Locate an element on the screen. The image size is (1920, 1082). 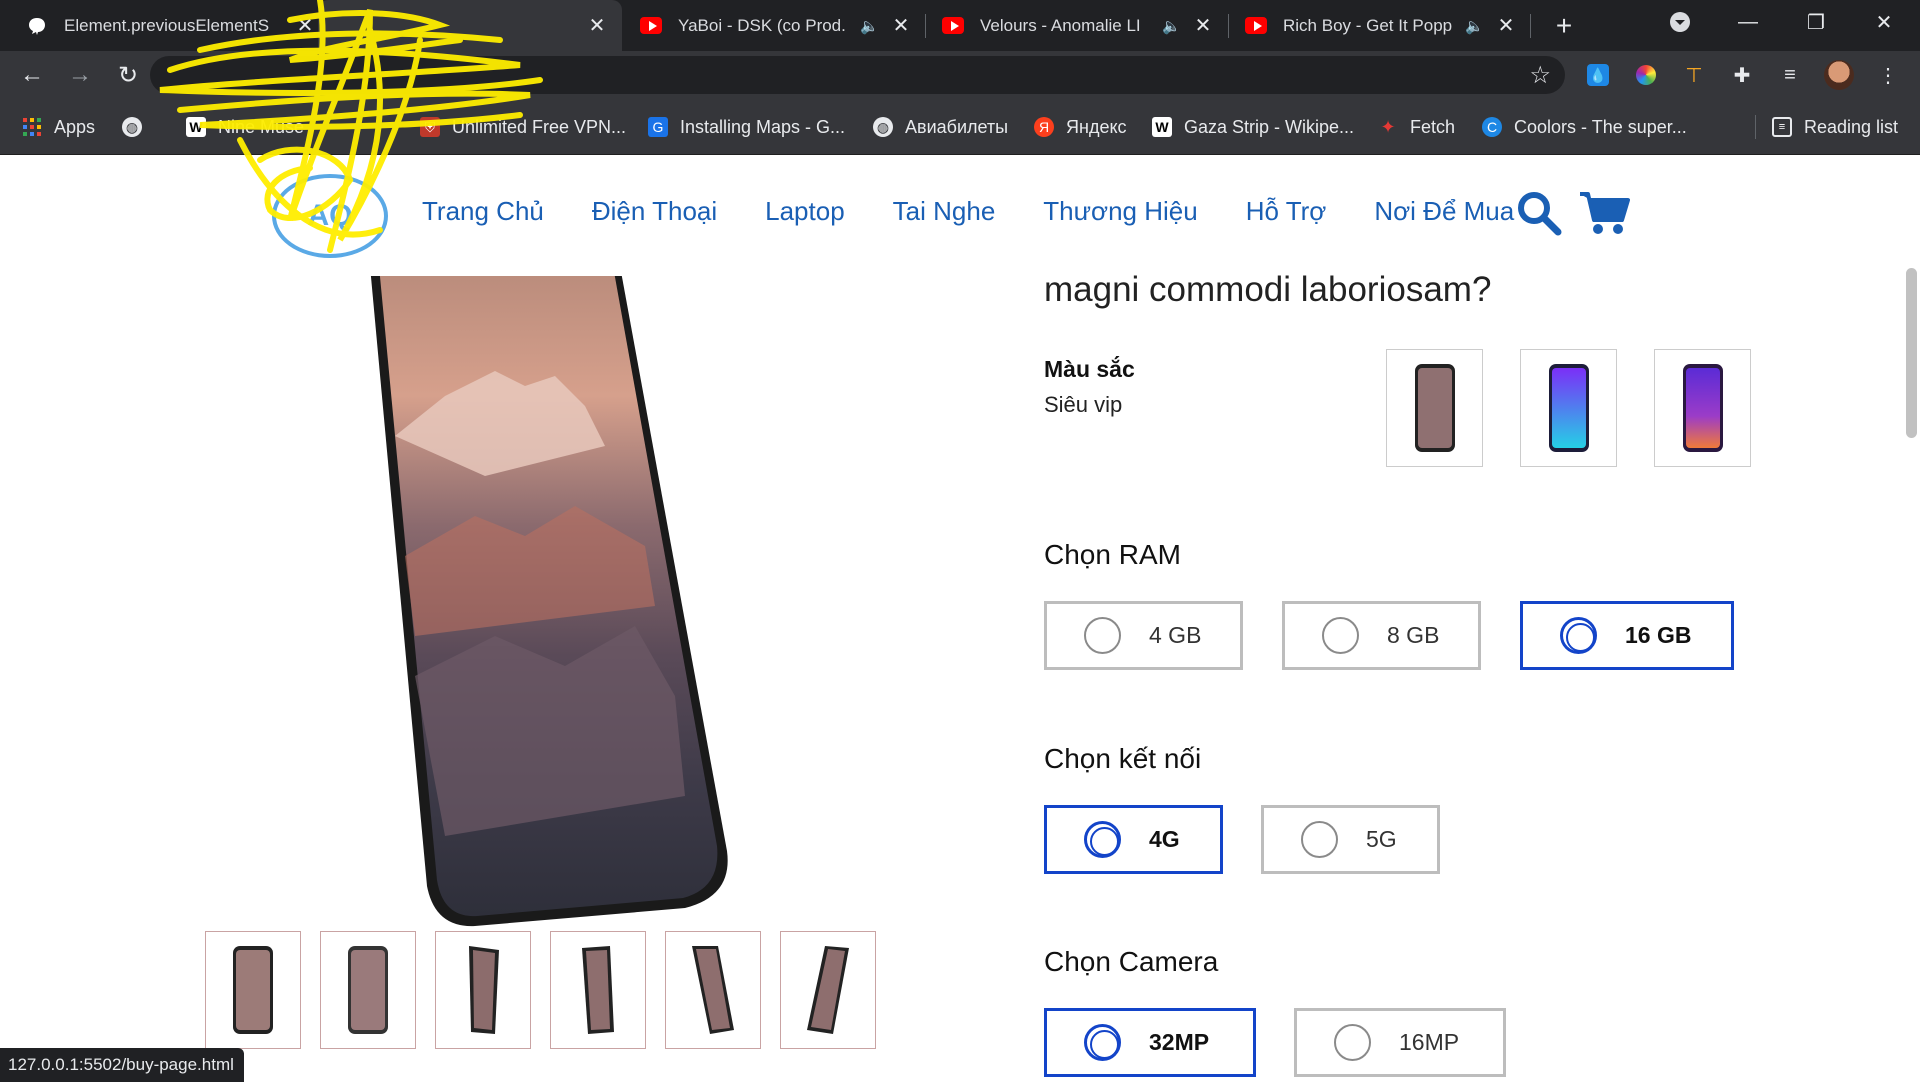
tab-richboy: Rich Boy - Get It Popp 🔈 ✕ is located at coordinates (1381, 25).